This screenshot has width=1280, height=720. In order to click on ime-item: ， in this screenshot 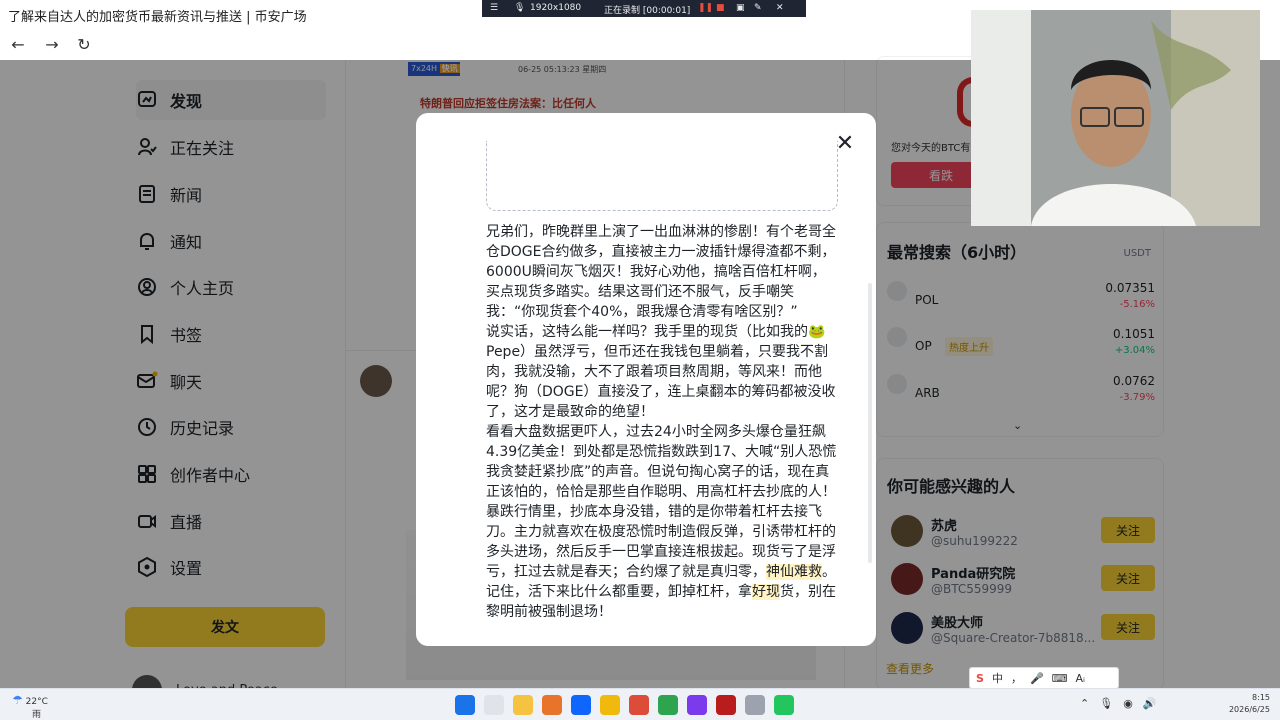, I will do `click(1016, 678)`.